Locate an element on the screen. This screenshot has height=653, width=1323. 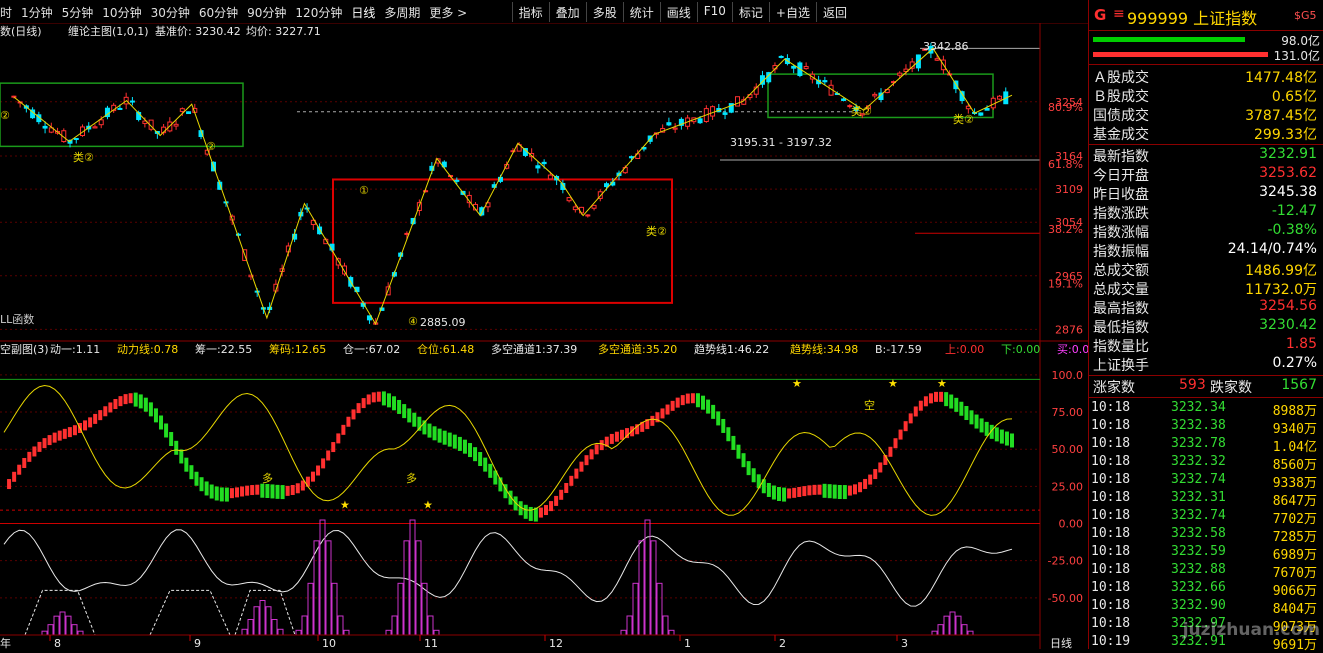
period-tab-6: 90分钟 is located at coordinates (266, 13).